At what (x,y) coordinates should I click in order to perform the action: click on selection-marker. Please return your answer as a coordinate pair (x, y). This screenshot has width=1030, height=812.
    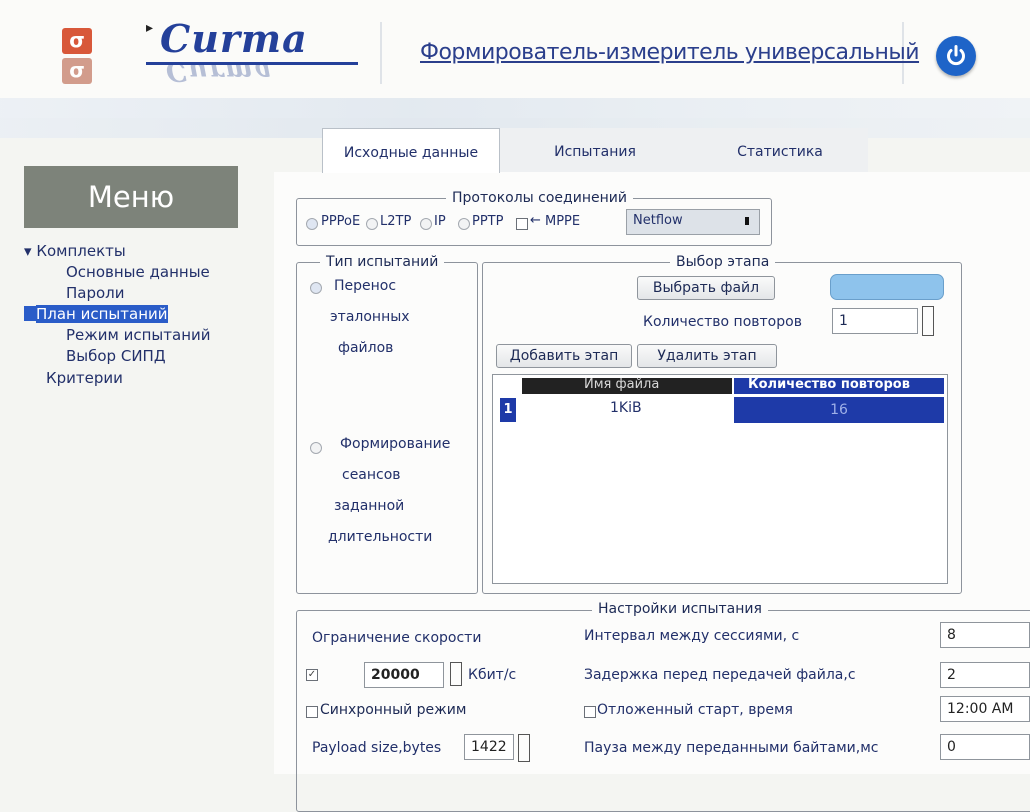
    Looking at the image, I should click on (30, 313).